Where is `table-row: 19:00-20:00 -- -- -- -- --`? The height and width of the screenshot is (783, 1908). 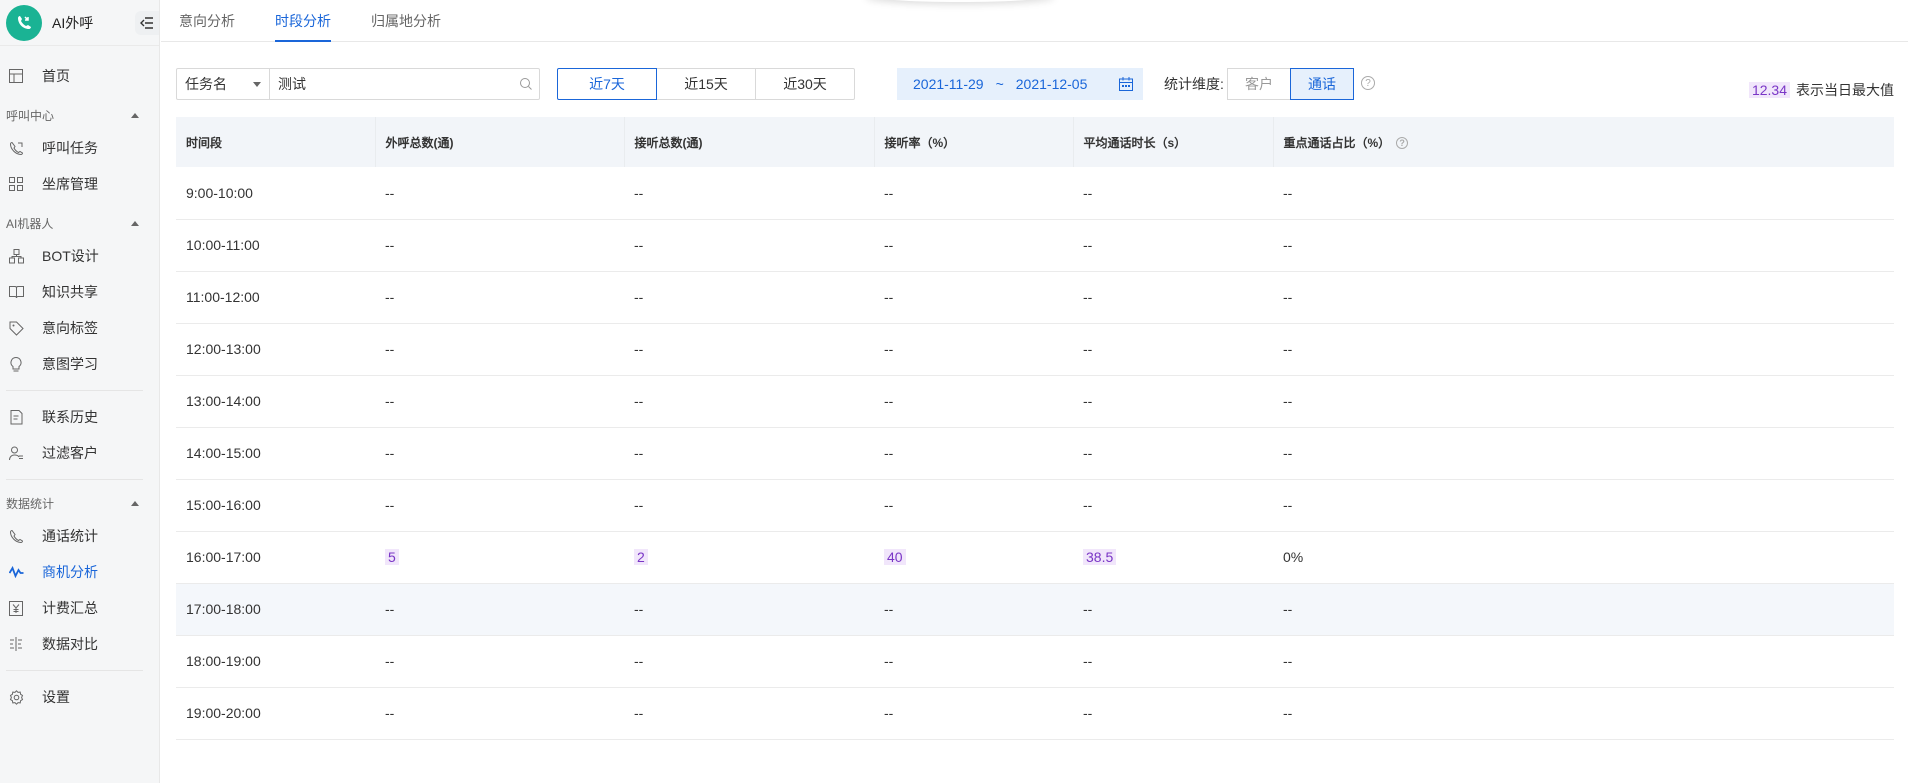 table-row: 19:00-20:00 -- -- -- -- -- is located at coordinates (1035, 713).